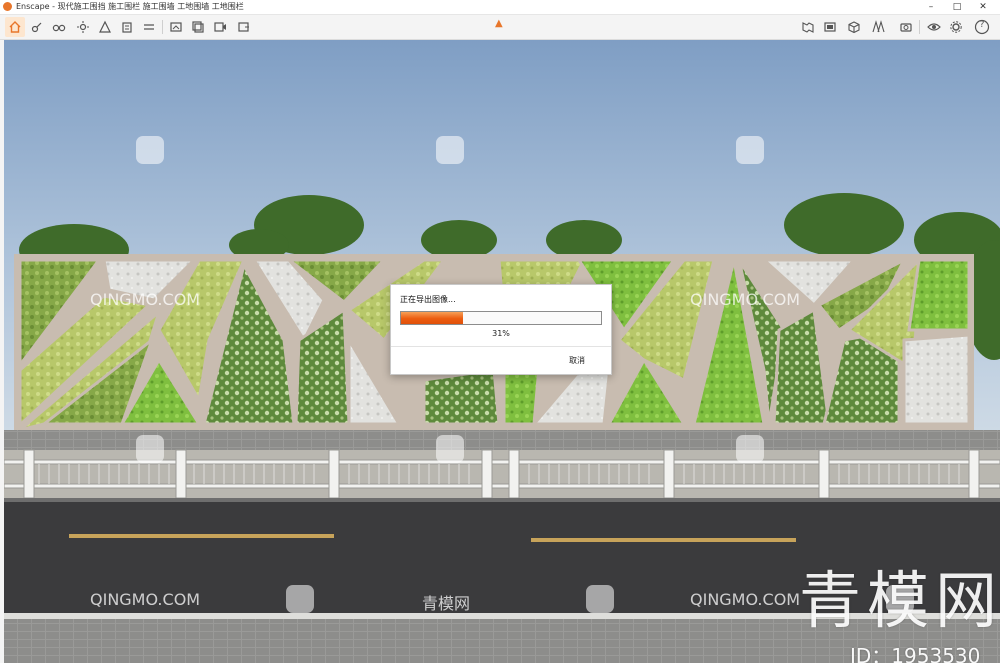 Image resolution: width=1000 pixels, height=663 pixels. Describe the element at coordinates (244, 27) in the screenshot. I see `export-more-icon` at that location.